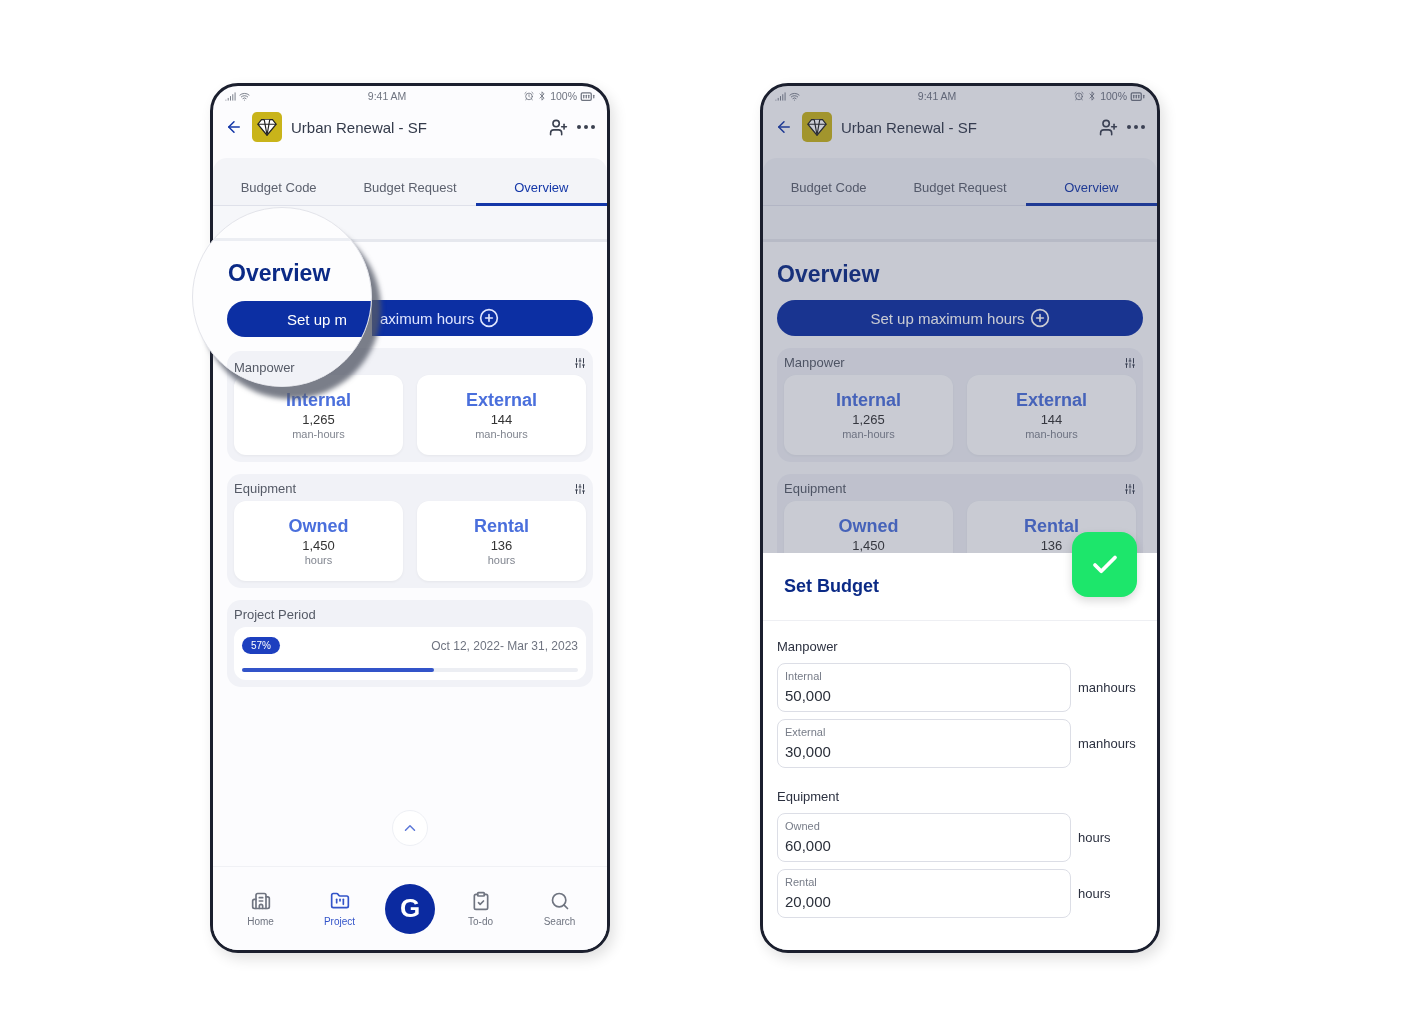  What do you see at coordinates (960, 318) in the screenshot?
I see `setup-hours-button: Set up maximum hours` at bounding box center [960, 318].